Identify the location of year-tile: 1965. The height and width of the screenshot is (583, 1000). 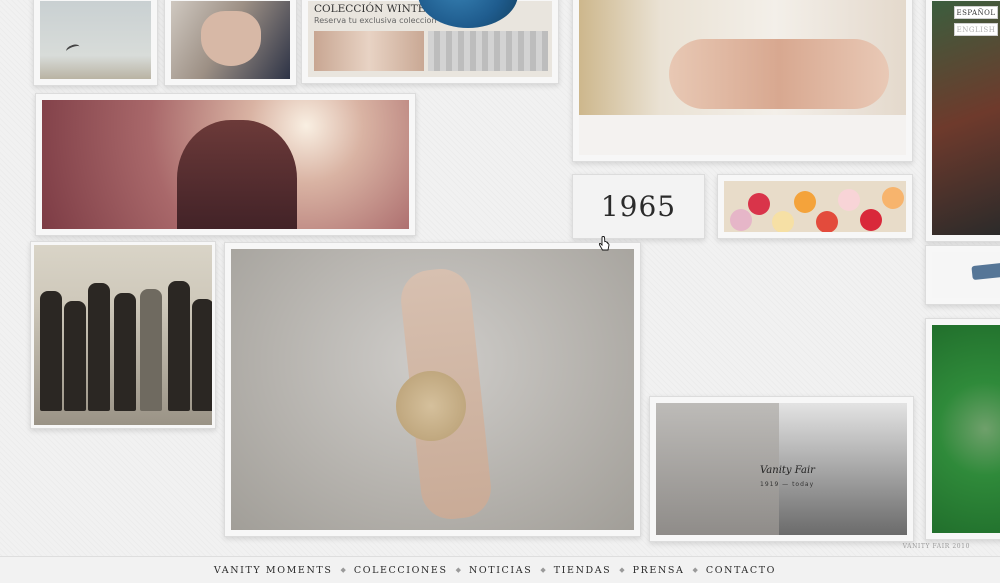
(638, 206).